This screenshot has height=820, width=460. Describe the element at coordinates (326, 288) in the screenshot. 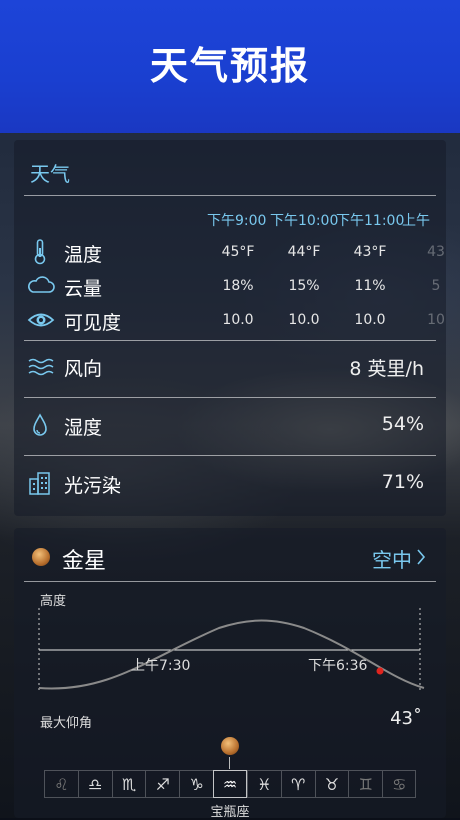

I see `cloud-cover-values: 18% 15% 11% 5` at that location.